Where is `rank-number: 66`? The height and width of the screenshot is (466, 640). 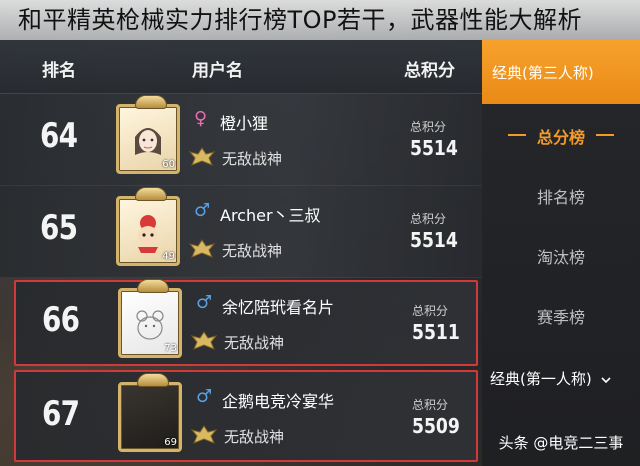 rank-number: 66 is located at coordinates (61, 320).